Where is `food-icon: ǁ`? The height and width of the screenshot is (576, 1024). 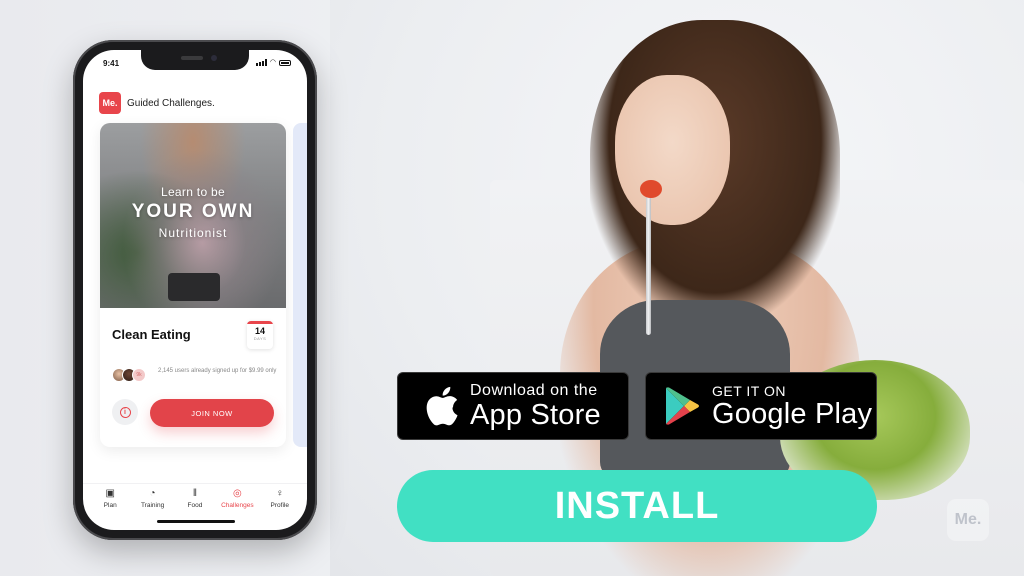
food-icon: ǁ is located at coordinates (195, 493).